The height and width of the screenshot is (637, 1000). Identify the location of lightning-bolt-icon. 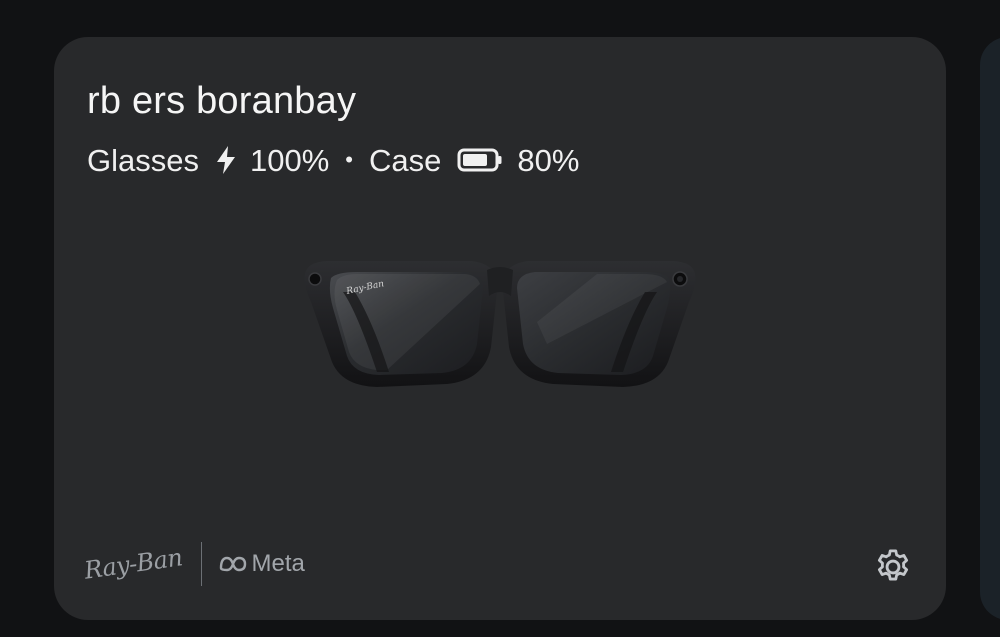
(226, 160).